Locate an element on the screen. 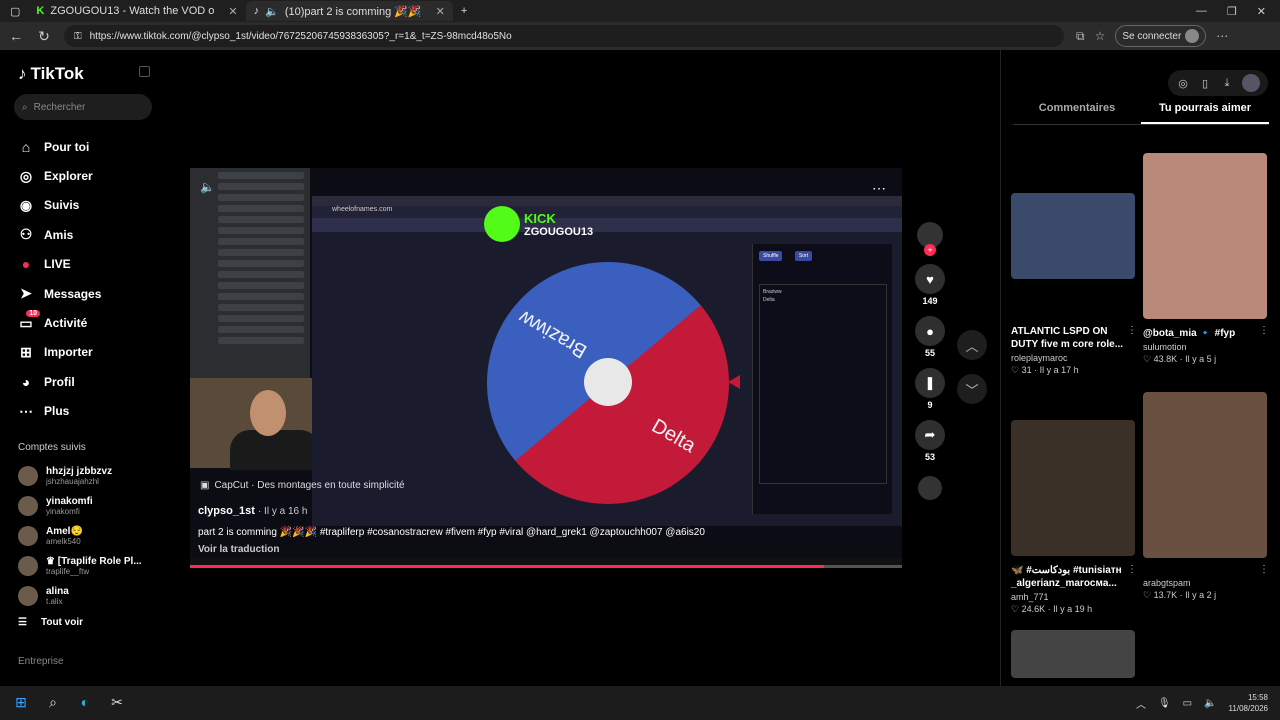 The width and height of the screenshot is (1280, 720). menu-icon: ⋯ is located at coordinates (1222, 36).